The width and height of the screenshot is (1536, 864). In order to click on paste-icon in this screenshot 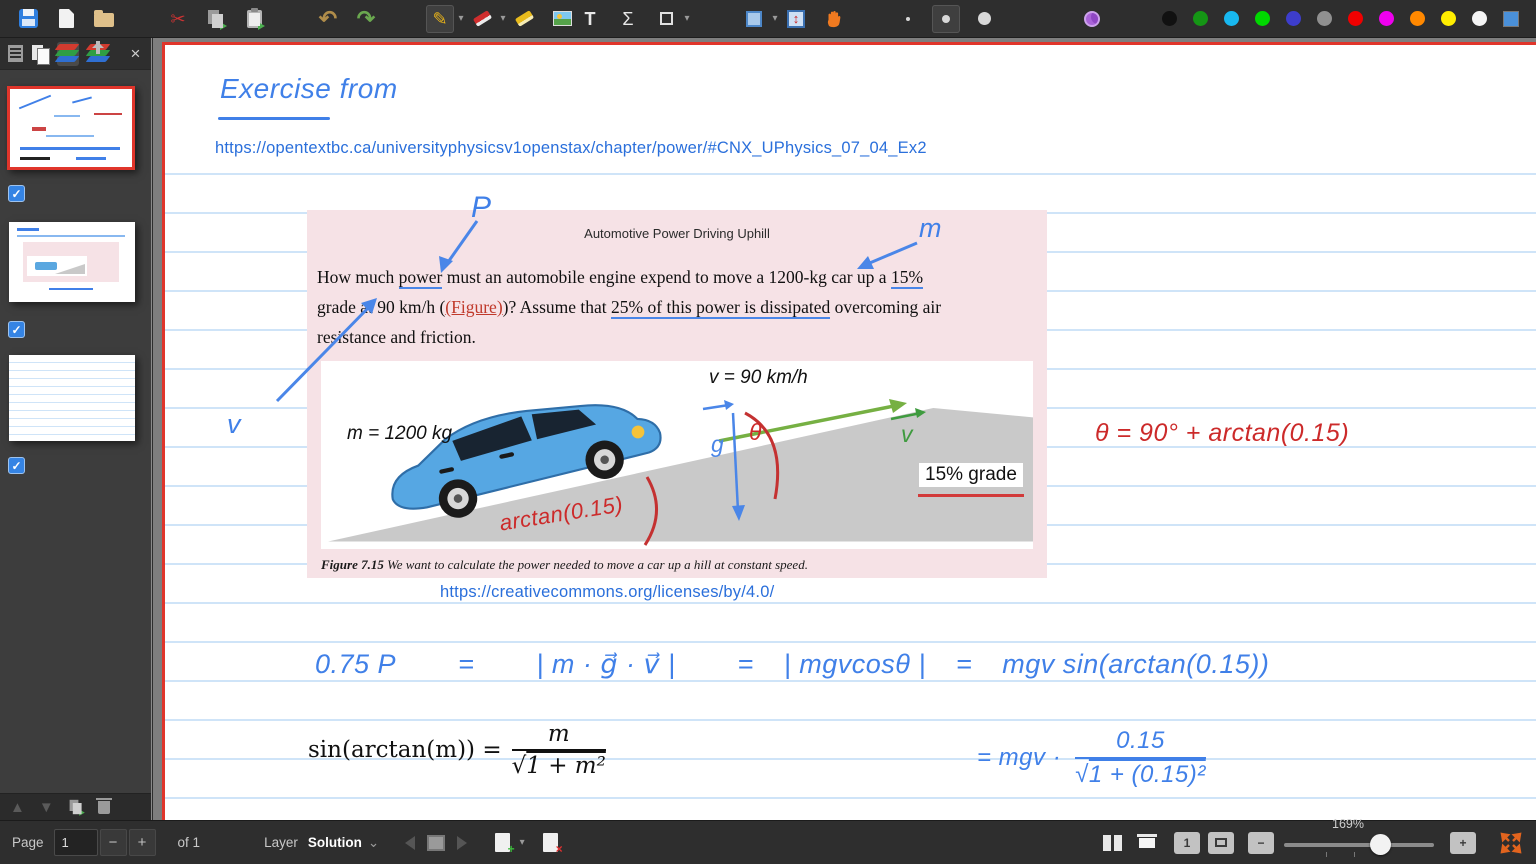, I will do `click(254, 19)`.